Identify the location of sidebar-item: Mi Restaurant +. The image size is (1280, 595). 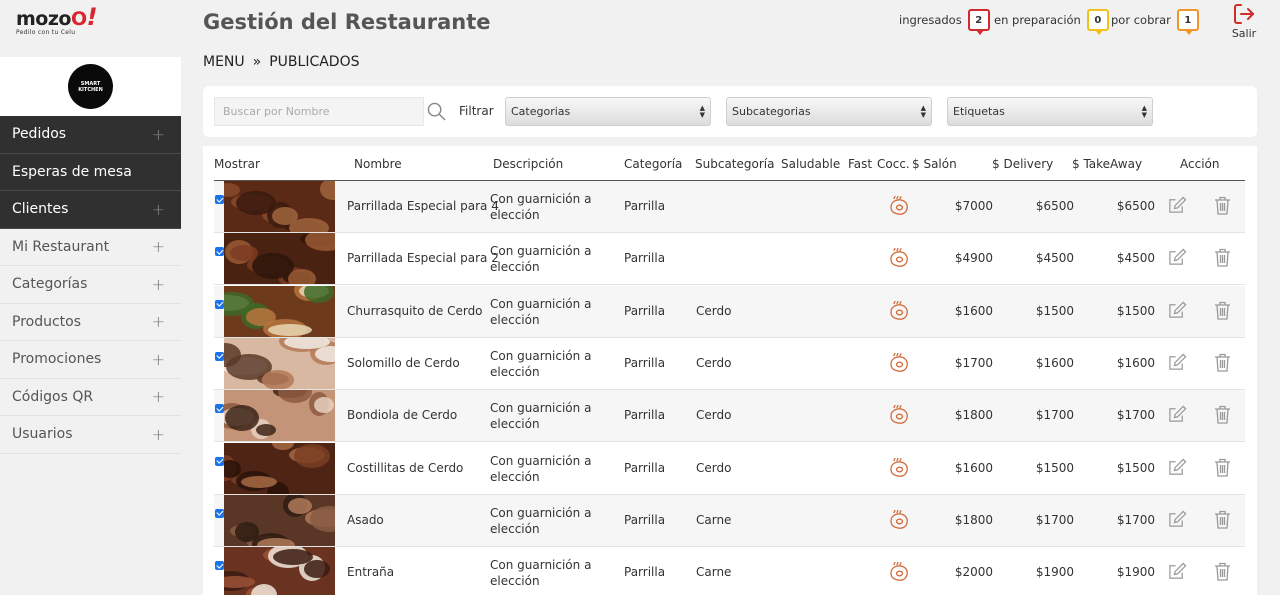
(90, 247).